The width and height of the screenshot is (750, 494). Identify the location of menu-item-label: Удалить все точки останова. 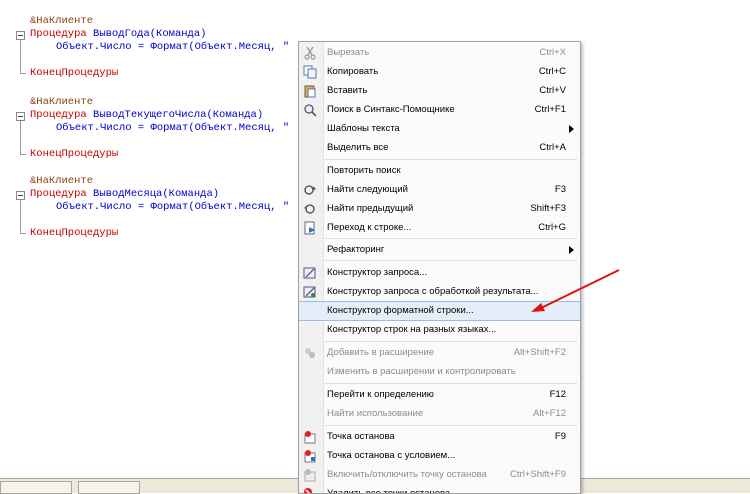
(389, 491).